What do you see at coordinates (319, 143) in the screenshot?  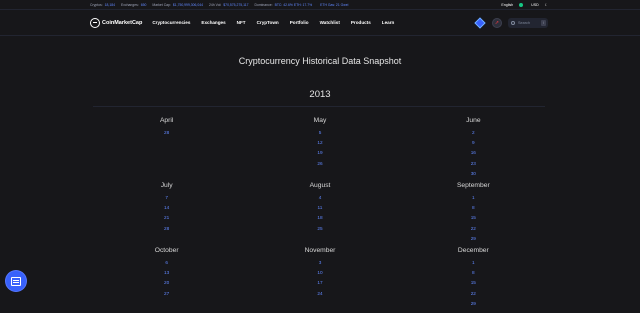 I see `snapshot-date-link: 12` at bounding box center [319, 143].